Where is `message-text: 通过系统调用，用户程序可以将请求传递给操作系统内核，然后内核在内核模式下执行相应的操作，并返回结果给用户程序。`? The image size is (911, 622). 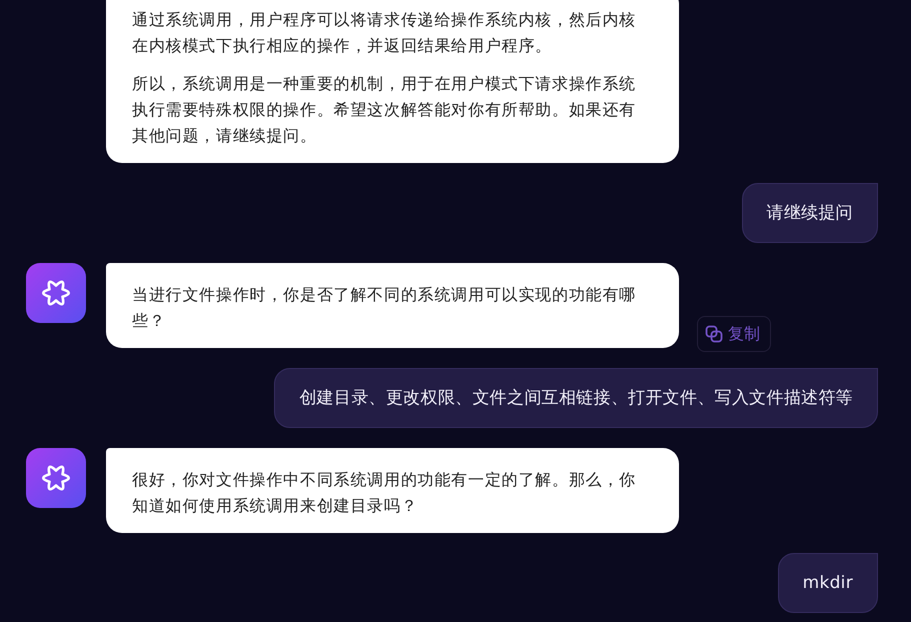
message-text: 通过系统调用，用户程序可以将请求传递给操作系统内核，然后内核在内核模式下执行相应的操作，并返回结果给用户程序。 is located at coordinates (384, 33).